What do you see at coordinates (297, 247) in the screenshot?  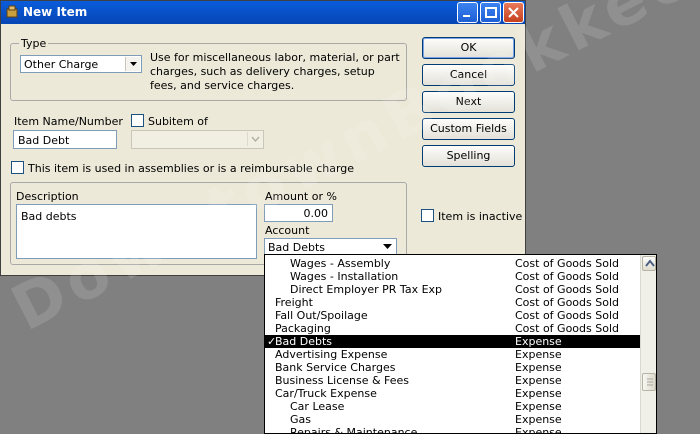 I see `account-value: Bad Debts` at bounding box center [297, 247].